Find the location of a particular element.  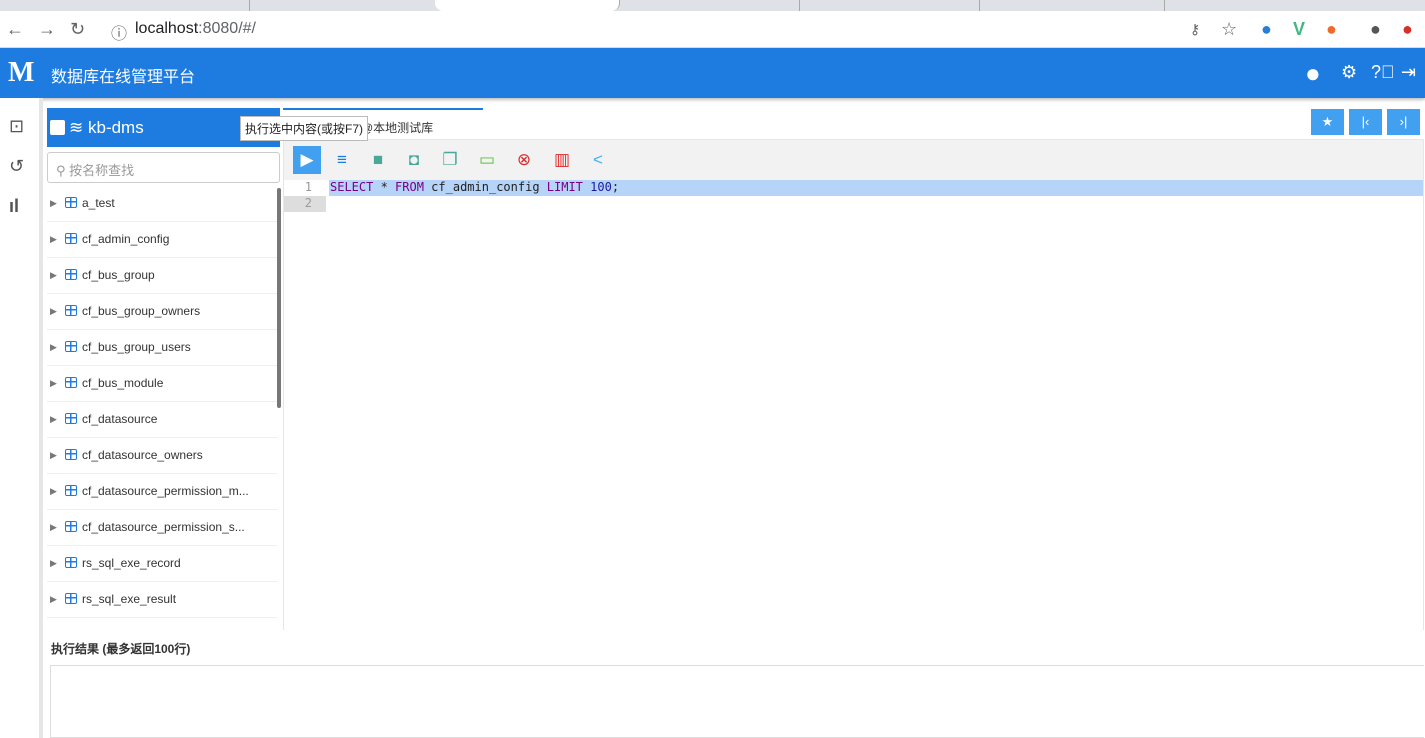

browser-tab-active is located at coordinates (527, 5).